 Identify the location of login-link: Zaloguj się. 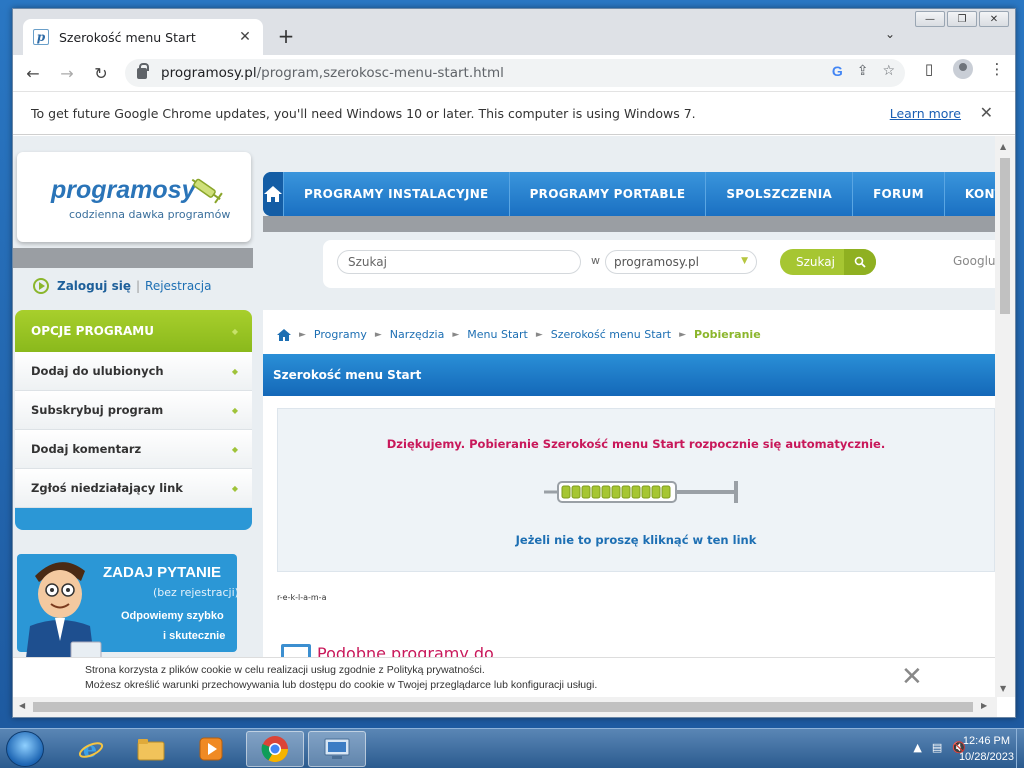
(94, 286).